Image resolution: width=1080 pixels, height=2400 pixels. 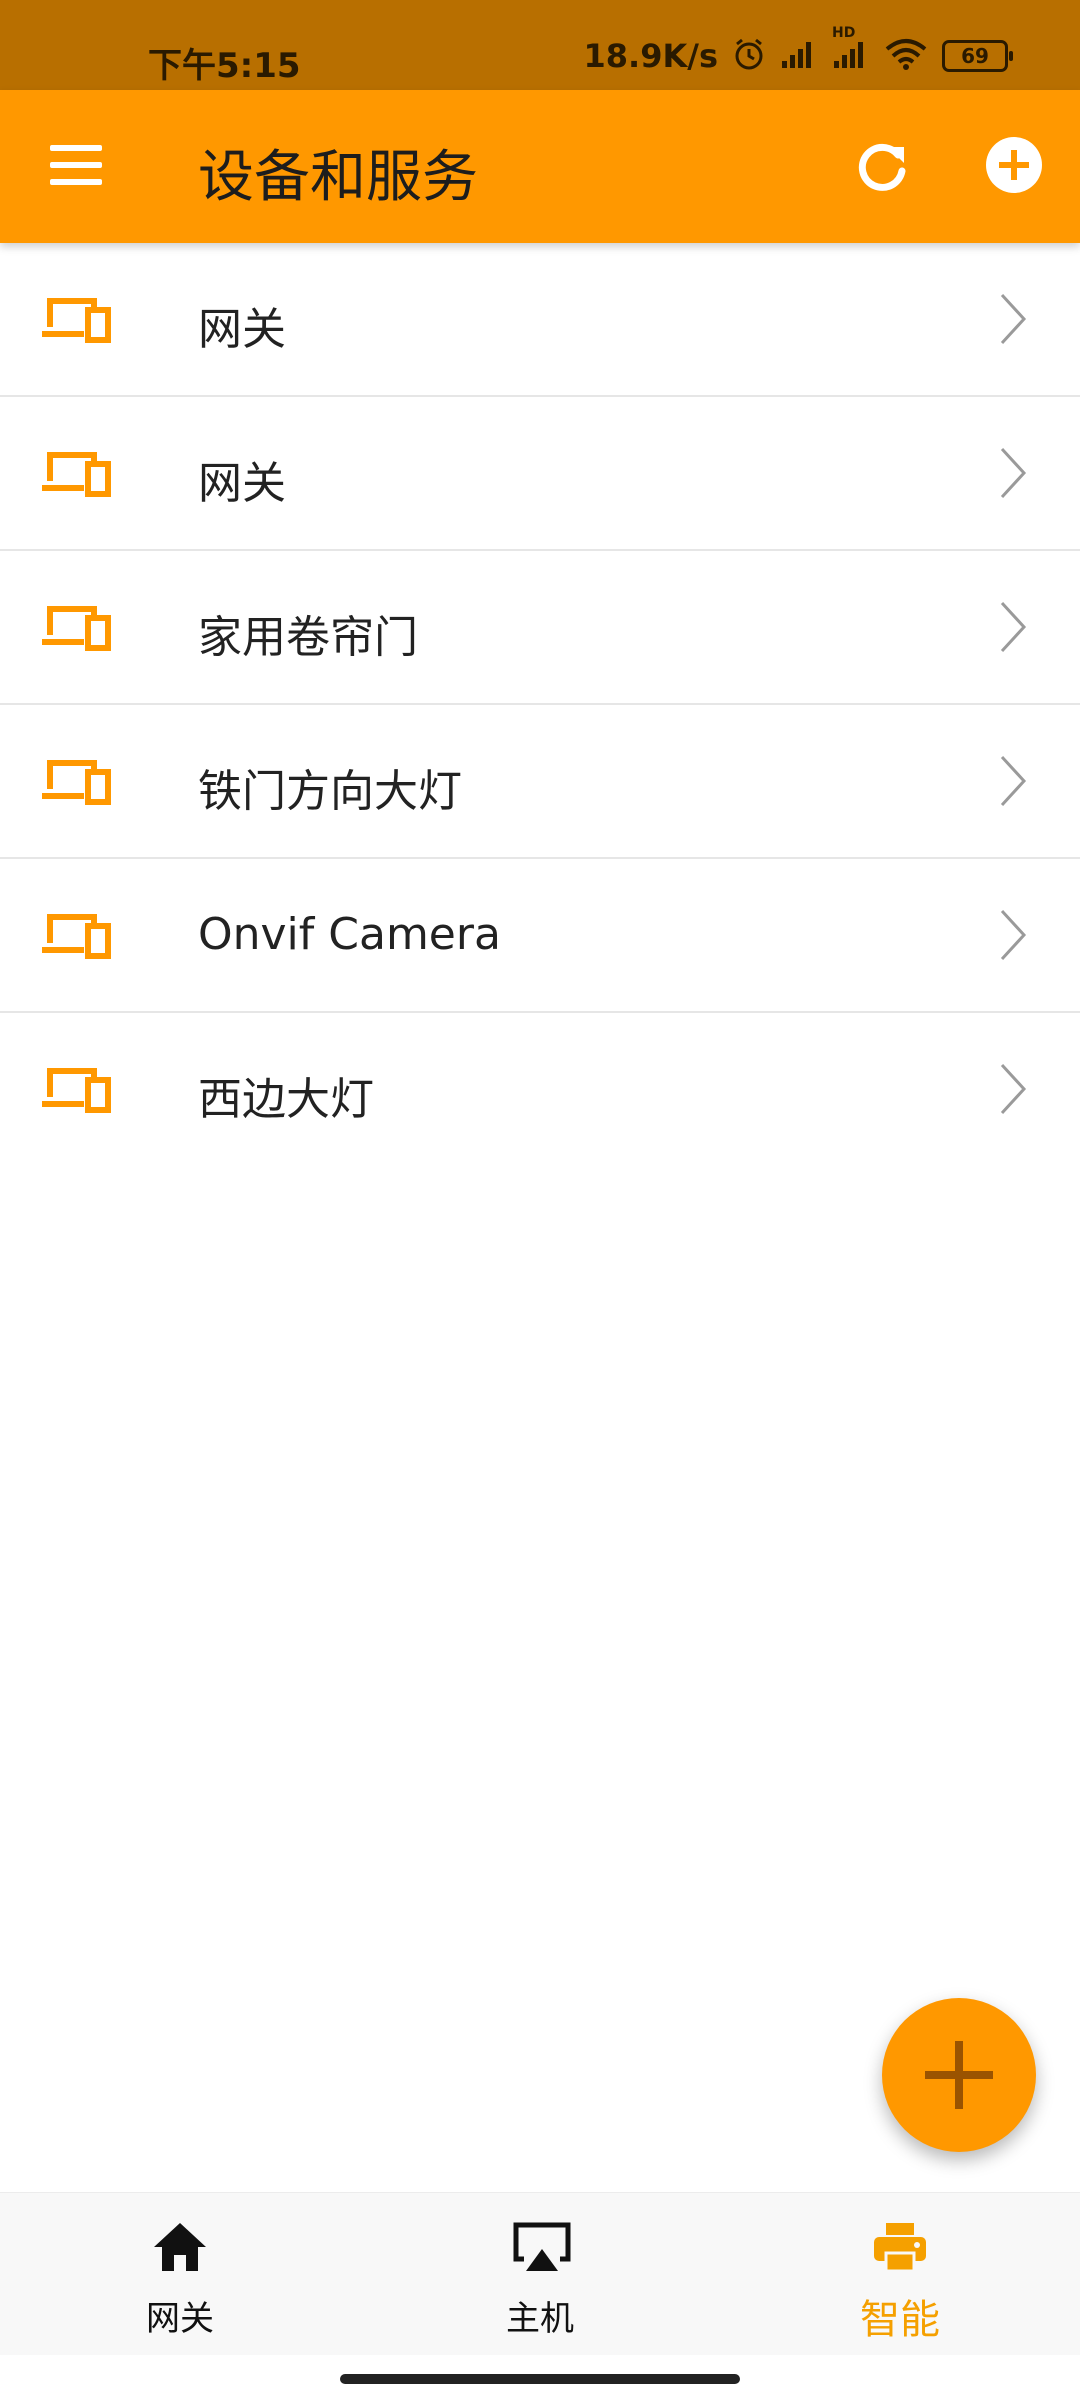 What do you see at coordinates (286, 1099) in the screenshot?
I see `list-item-label: 西边大灯` at bounding box center [286, 1099].